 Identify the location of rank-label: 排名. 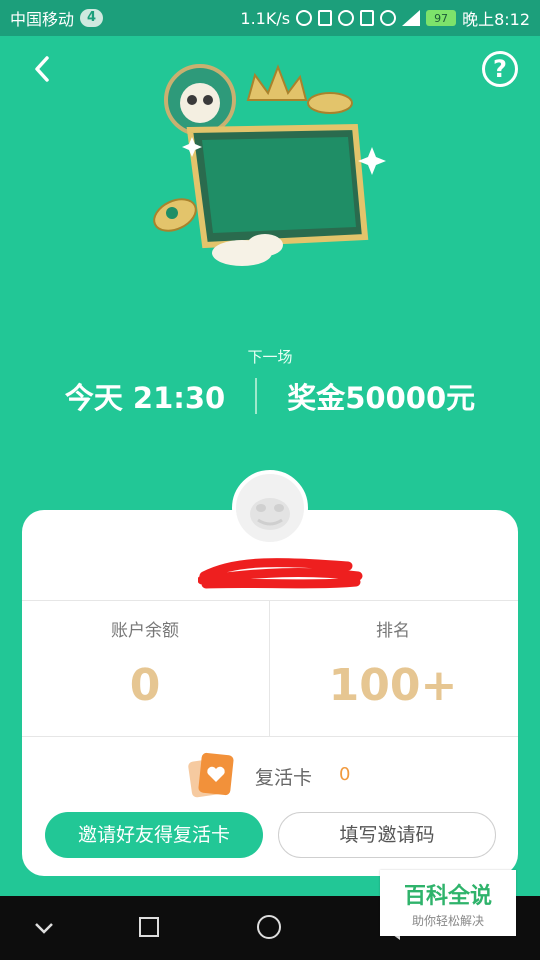
(393, 631).